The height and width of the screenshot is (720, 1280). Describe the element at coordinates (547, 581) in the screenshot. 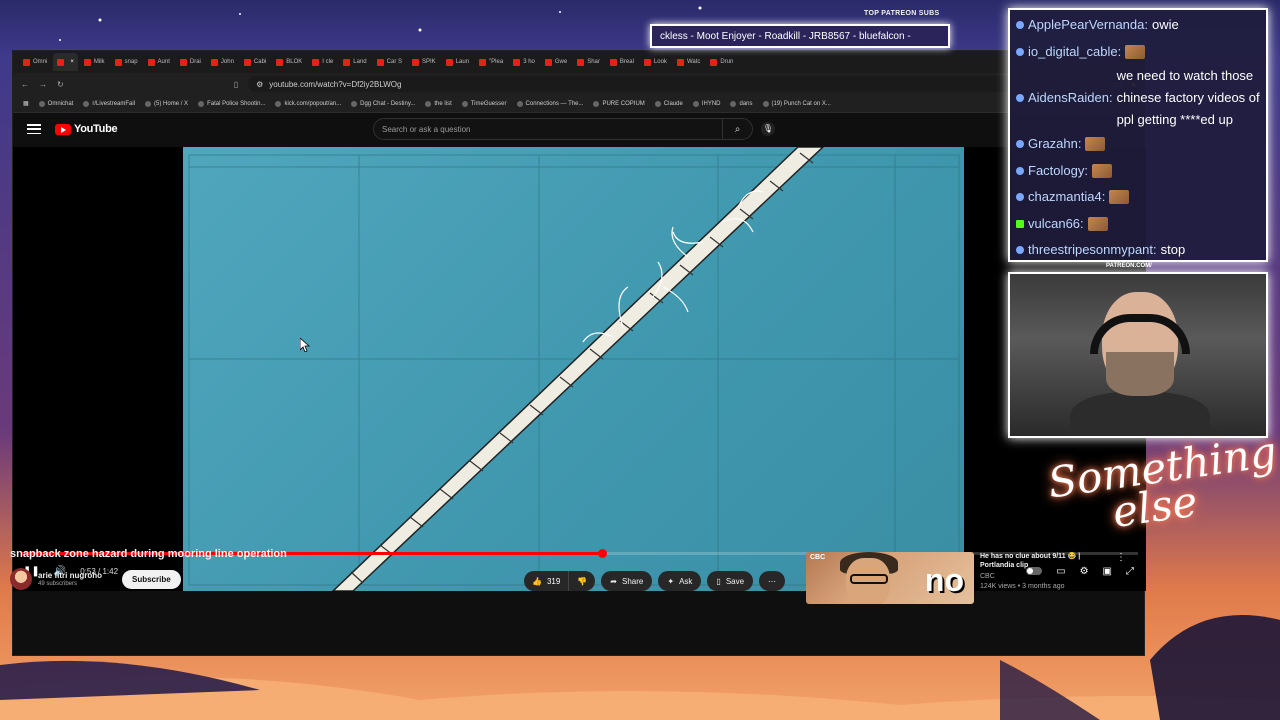

I see `like-button: 👍 319` at that location.